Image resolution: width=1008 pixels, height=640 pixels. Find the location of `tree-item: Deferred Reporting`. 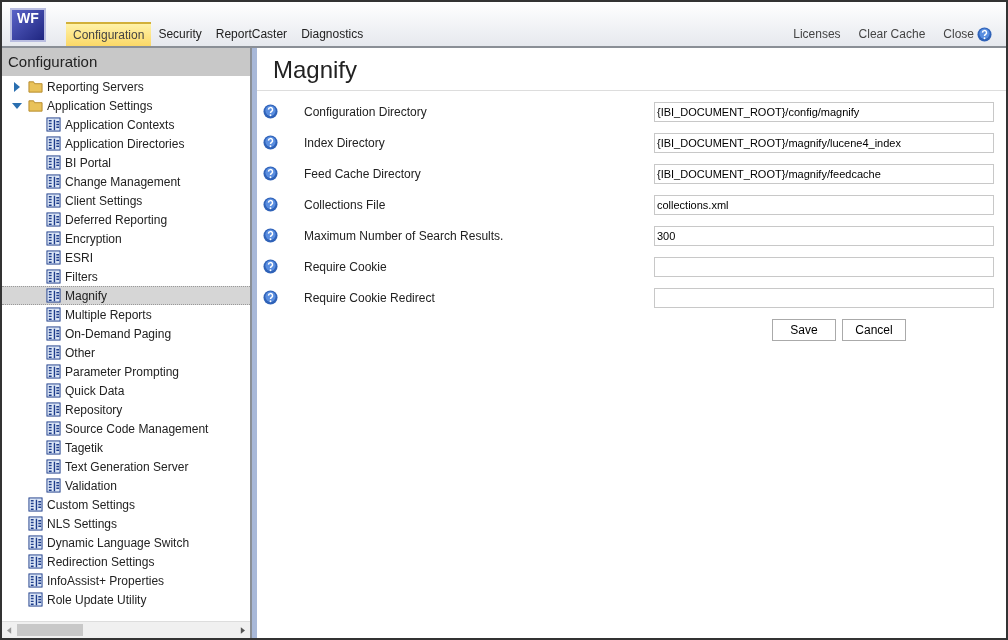

tree-item: Deferred Reporting is located at coordinates (126, 219).